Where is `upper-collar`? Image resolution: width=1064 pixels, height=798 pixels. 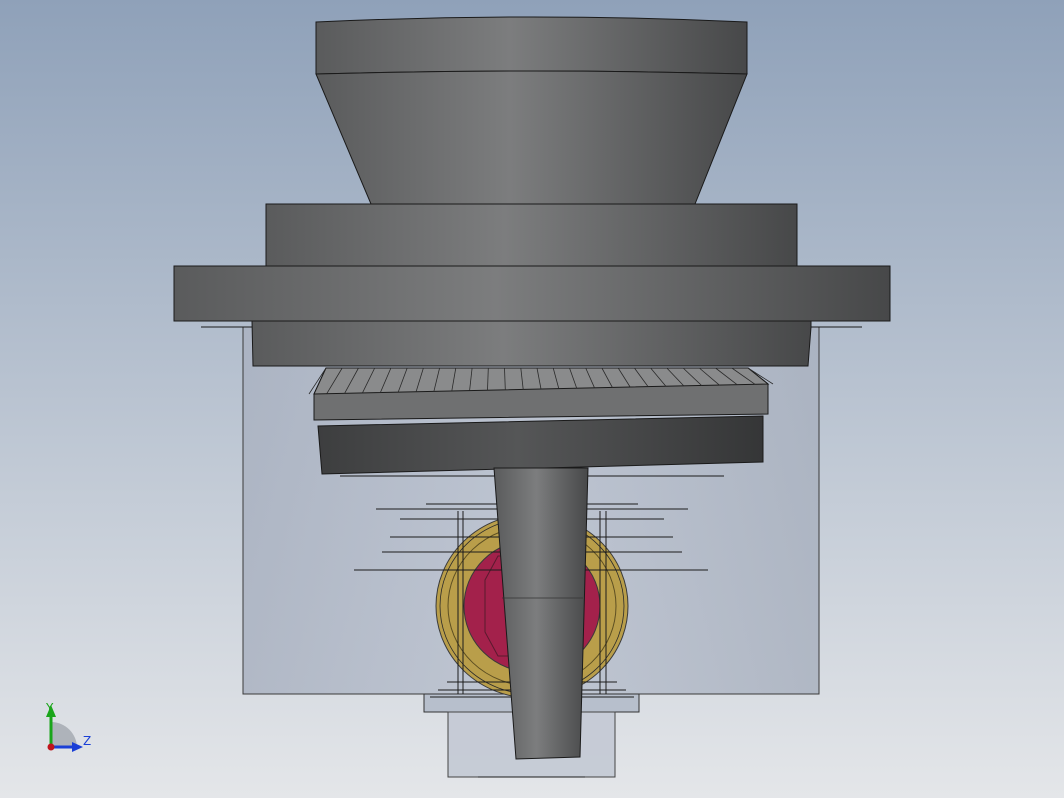 upper-collar is located at coordinates (531, 235).